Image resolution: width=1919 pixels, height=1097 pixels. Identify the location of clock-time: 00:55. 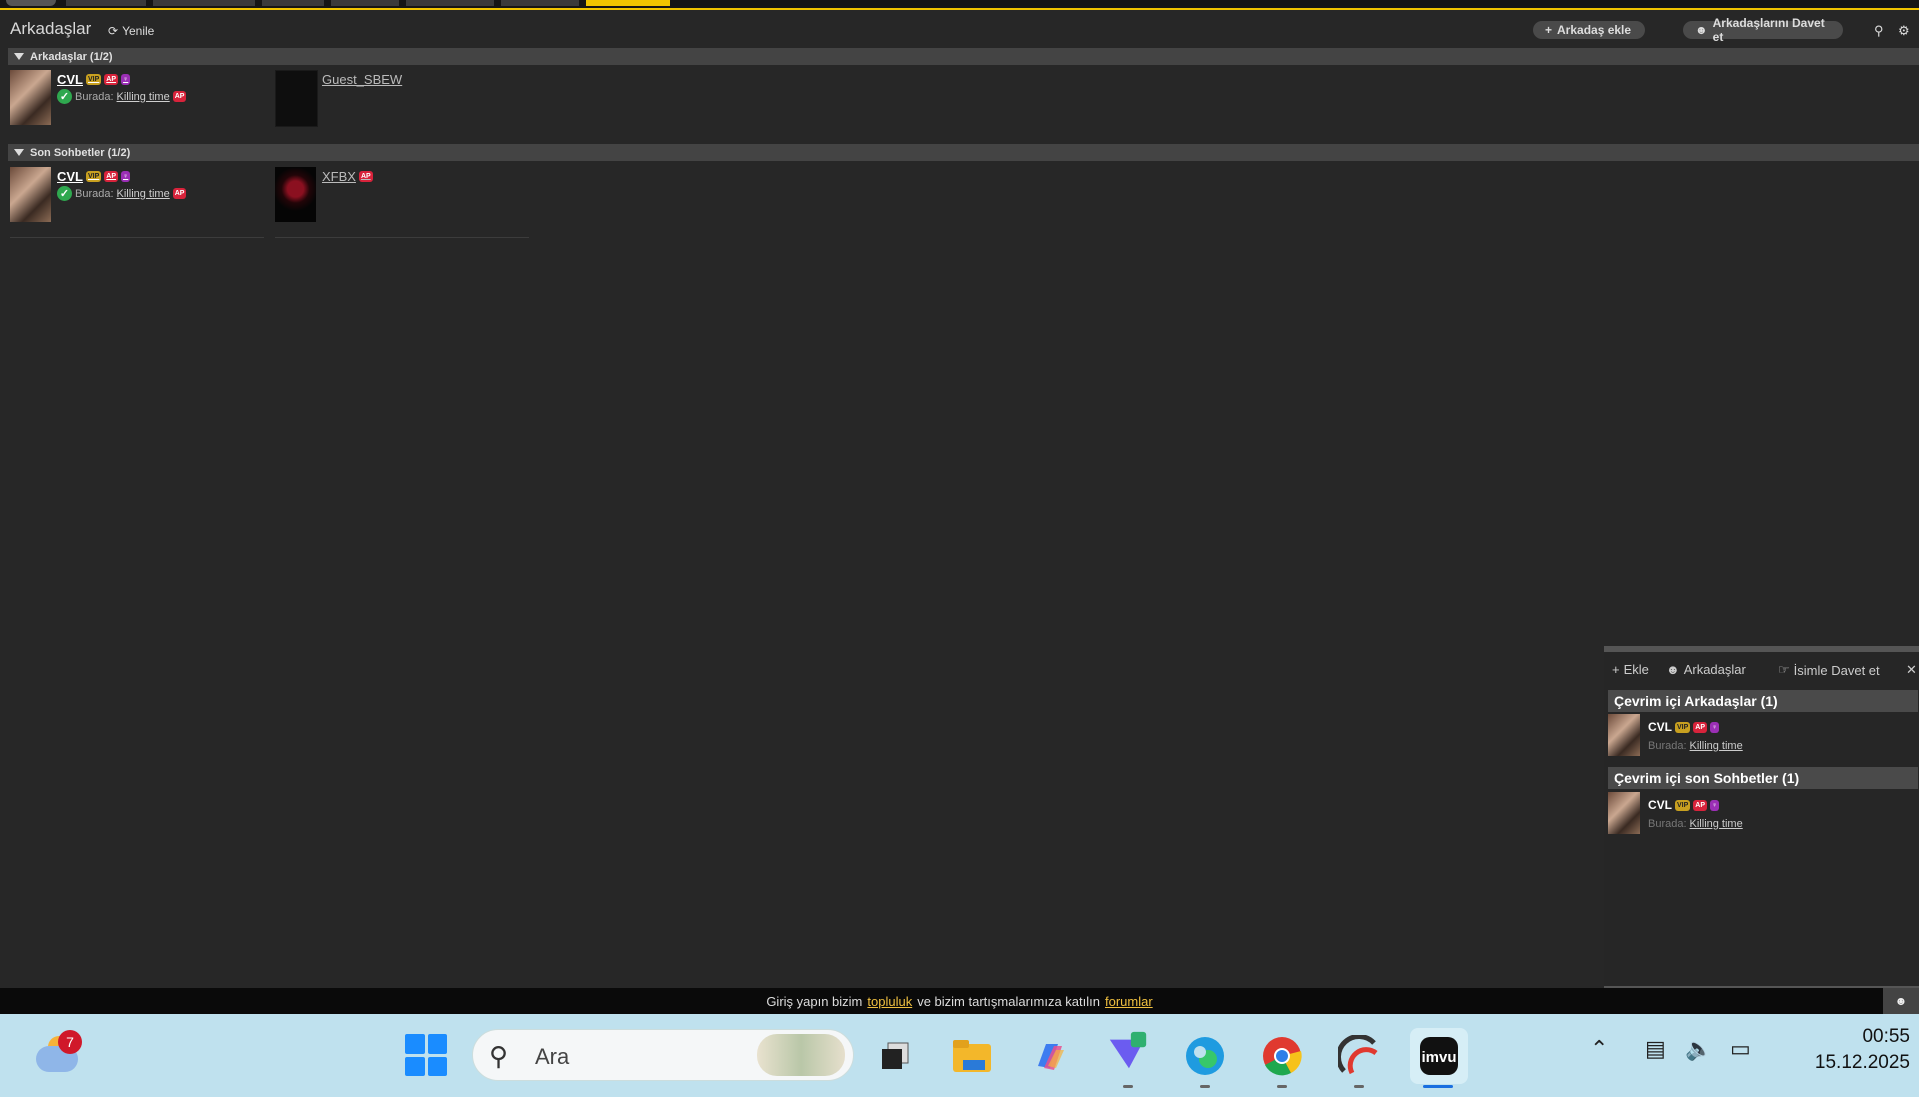
(1886, 1036).